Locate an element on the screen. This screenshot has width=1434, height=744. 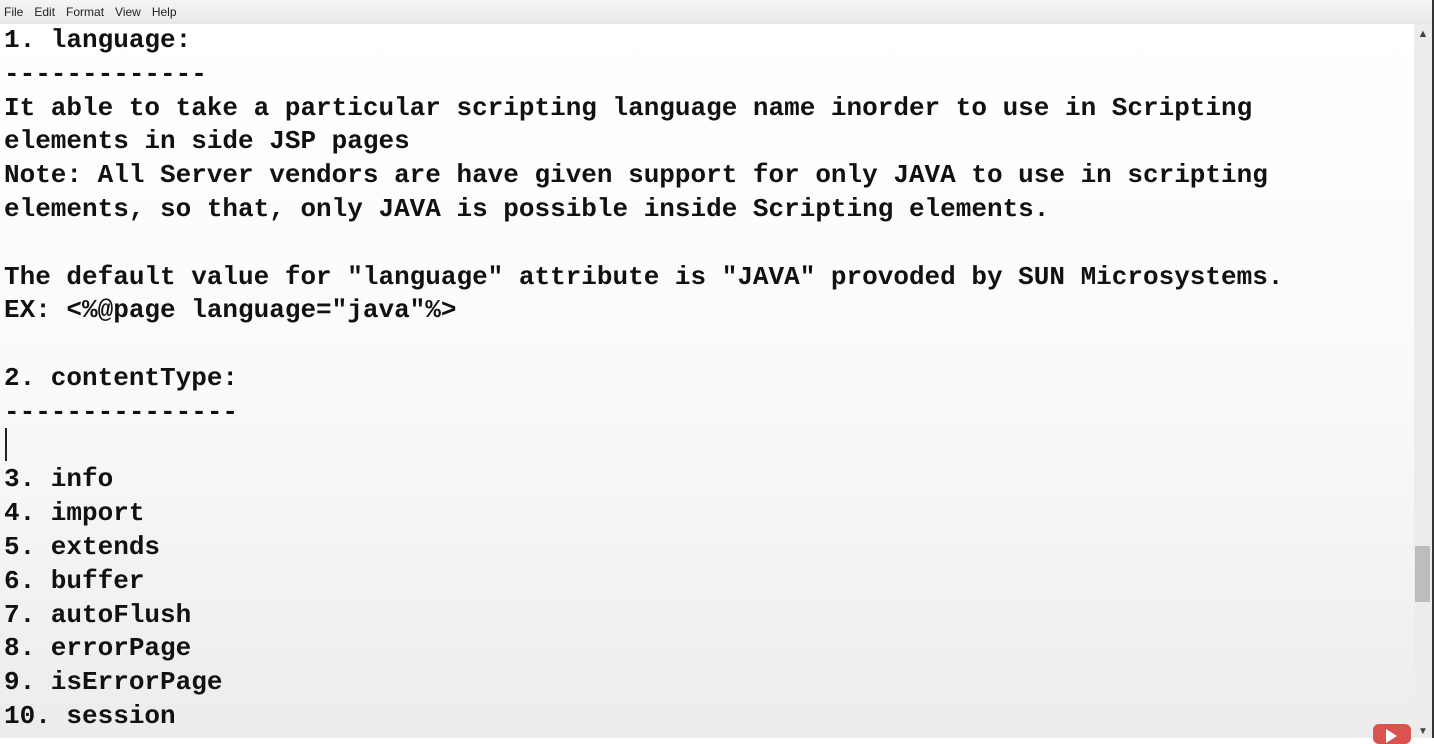
scroll-up-arrow-icon: ▲ is located at coordinates (1423, 34).